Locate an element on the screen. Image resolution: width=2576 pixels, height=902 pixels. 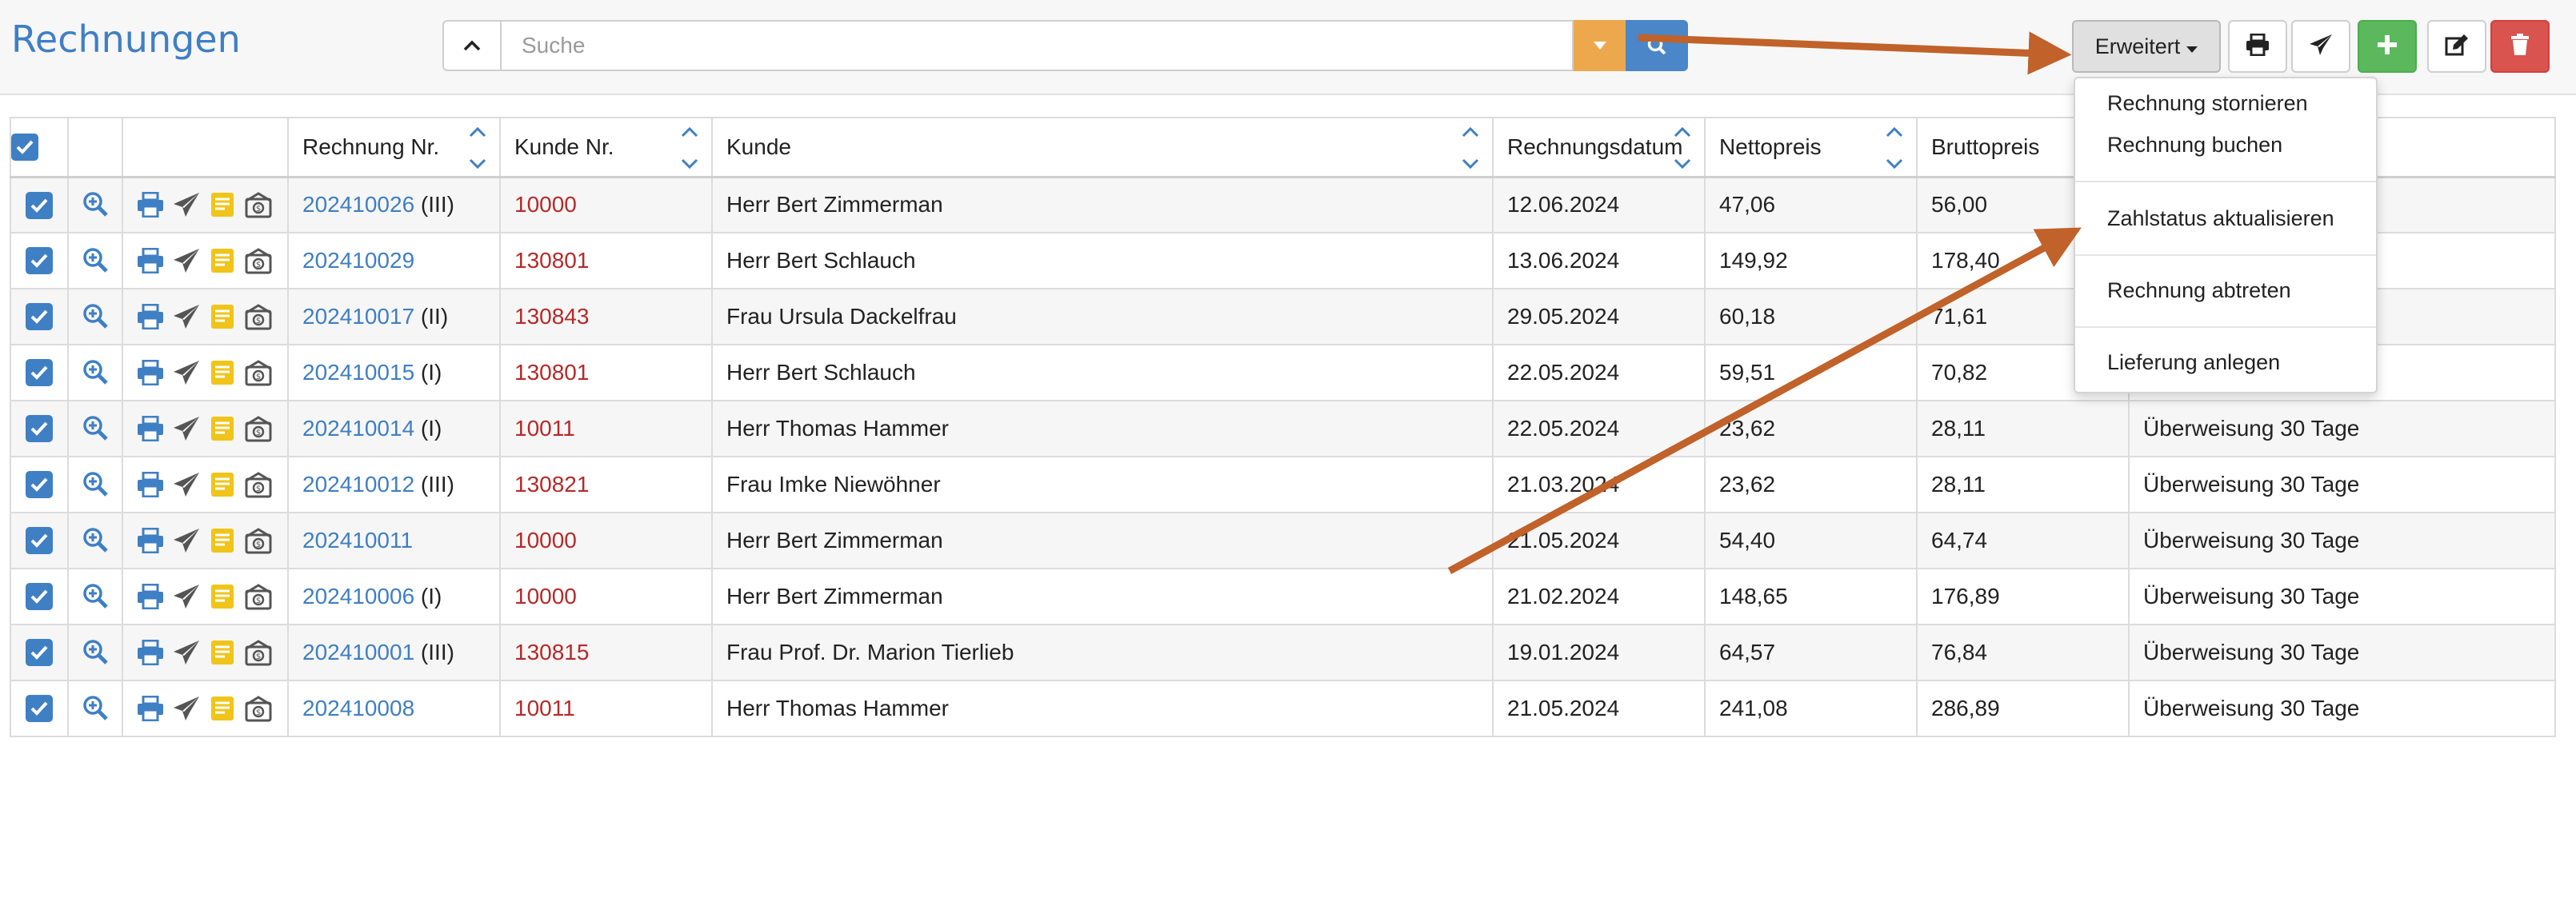
select-all-checkbox is located at coordinates (25, 148).